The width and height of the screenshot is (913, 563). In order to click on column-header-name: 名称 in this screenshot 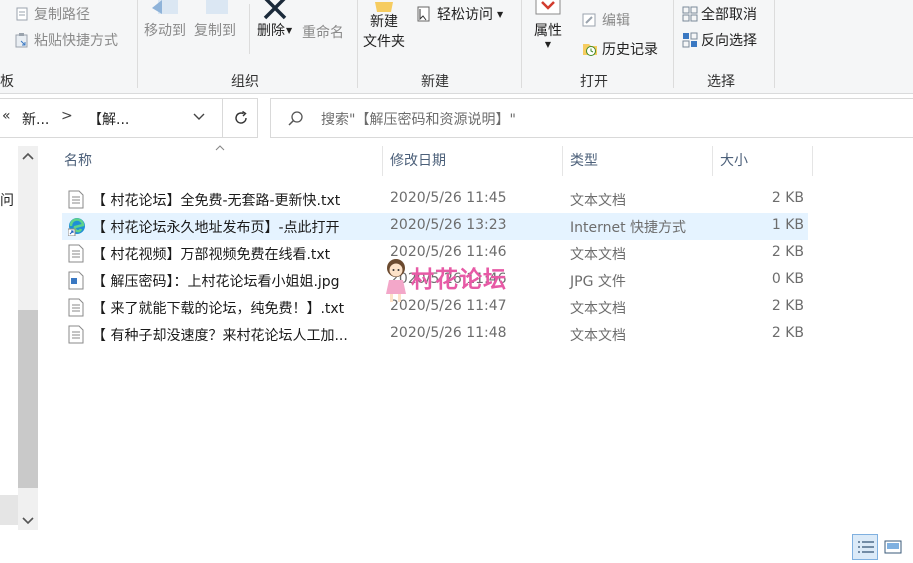, I will do `click(78, 160)`.